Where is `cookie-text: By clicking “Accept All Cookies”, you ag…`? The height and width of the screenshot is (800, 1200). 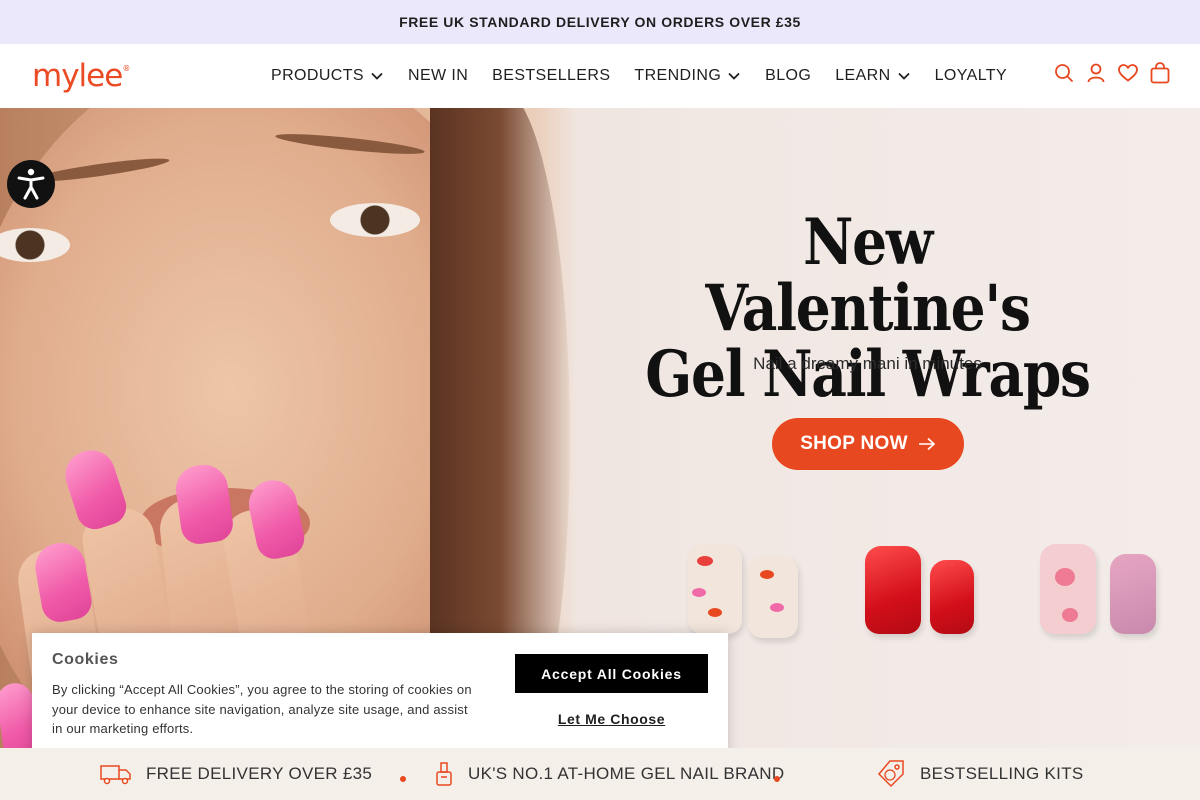
cookie-text: By clicking “Accept All Cookies”, you ag… is located at coordinates (262, 709).